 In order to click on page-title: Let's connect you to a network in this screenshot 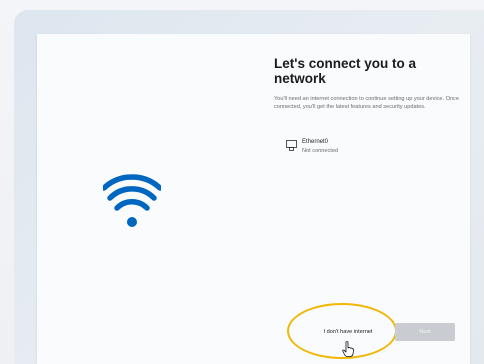, I will do `click(345, 71)`.